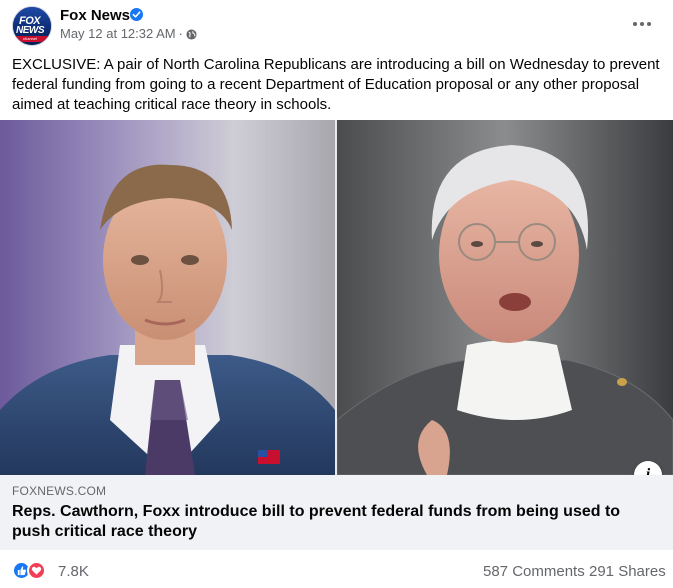 The width and height of the screenshot is (673, 588). Describe the element at coordinates (73, 571) in the screenshot. I see `reaction-count: 7.8K` at that location.